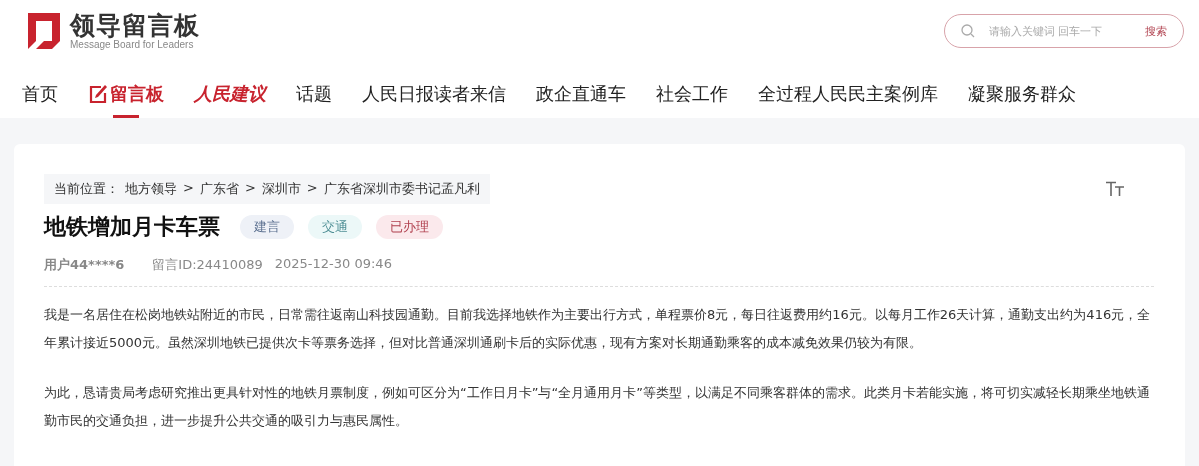 This screenshot has width=1199, height=466. Describe the element at coordinates (230, 95) in the screenshot. I see `nav-tab: 人民建议` at that location.